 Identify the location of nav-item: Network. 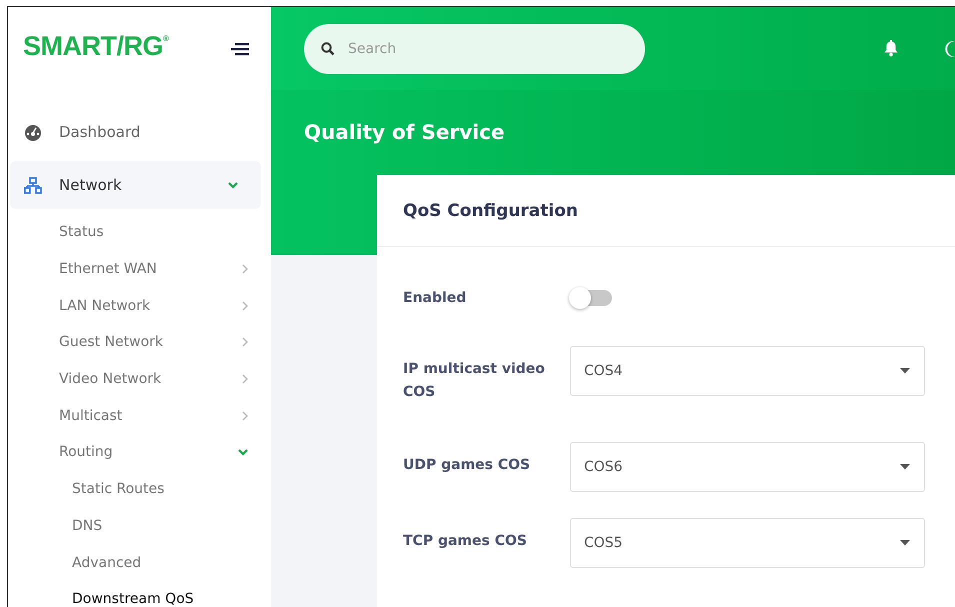
(135, 185).